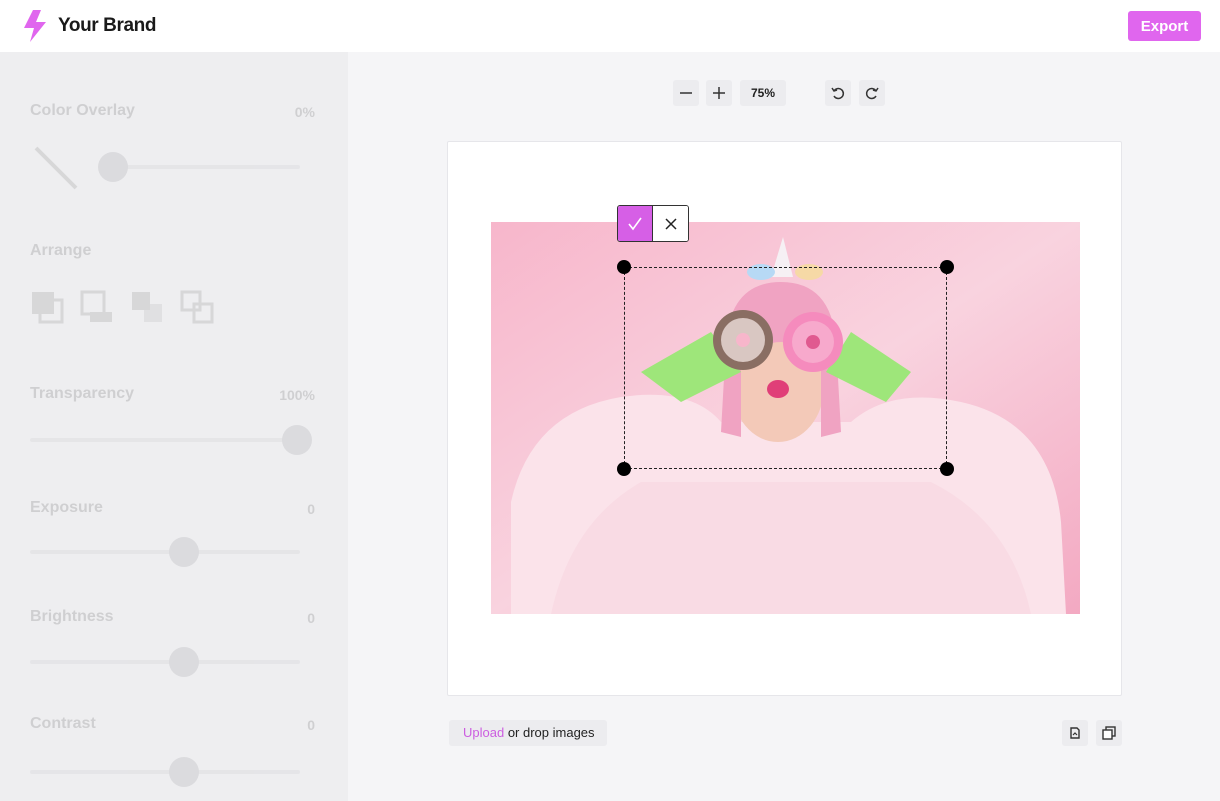 Image resolution: width=1220 pixels, height=801 pixels. What do you see at coordinates (311, 618) in the screenshot?
I see `brightness-value: 0` at bounding box center [311, 618].